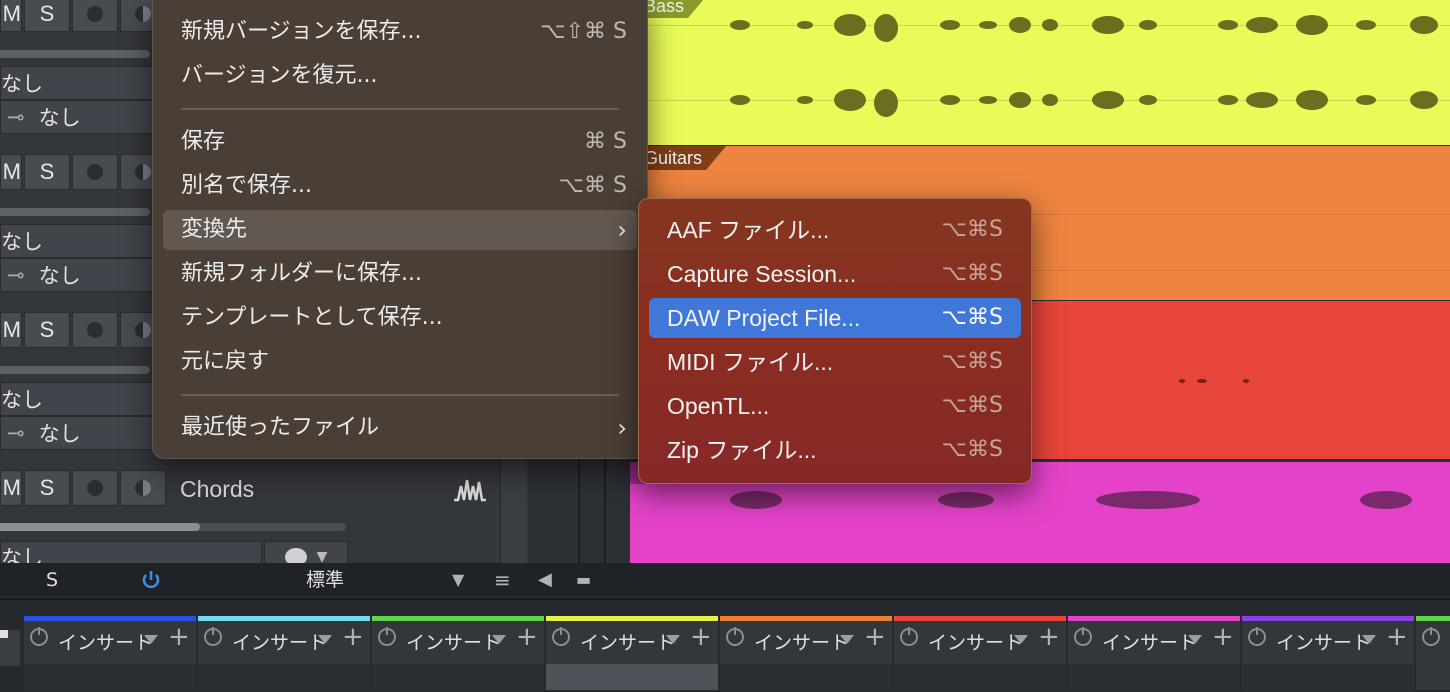 This screenshot has width=1450, height=692. I want to click on output-value: なし, so click(59, 276).